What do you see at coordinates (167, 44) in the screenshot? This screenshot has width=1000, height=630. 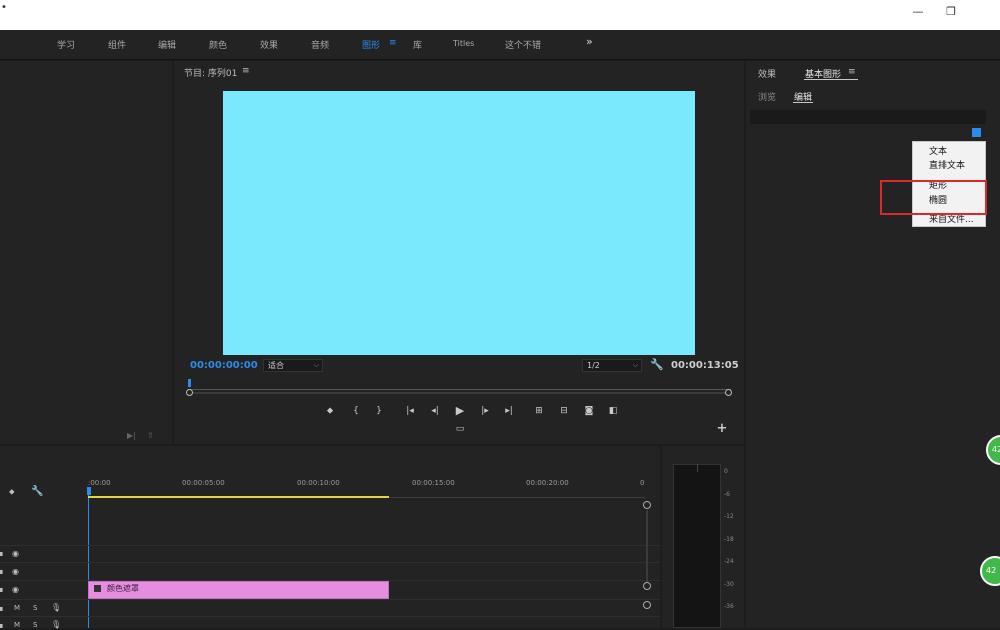 I see `workspace-tab-editing: 编辑` at bounding box center [167, 44].